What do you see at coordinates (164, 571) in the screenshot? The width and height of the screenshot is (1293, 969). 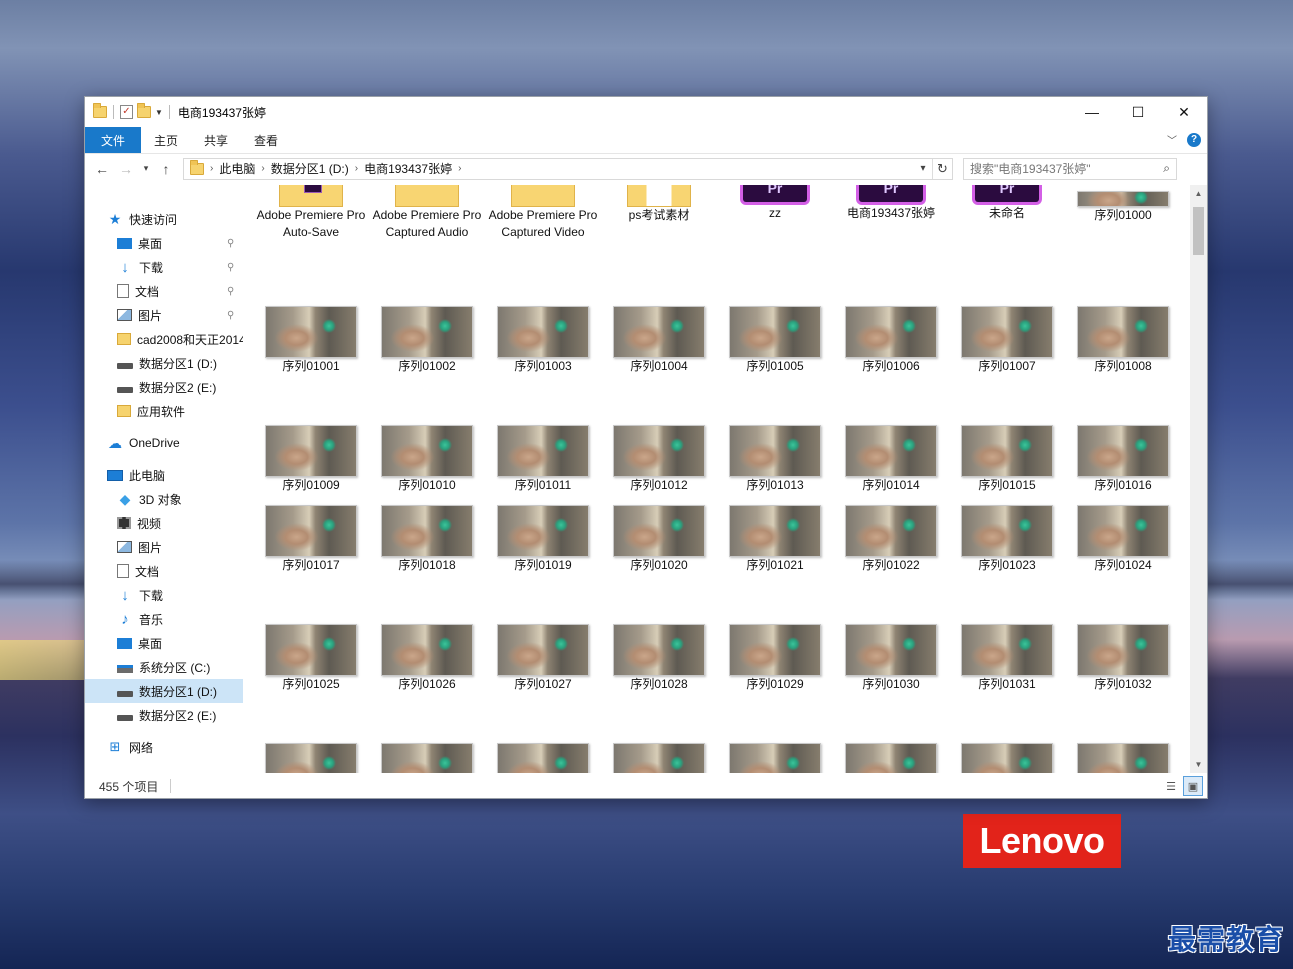 I see `sidebar-item: 文档` at bounding box center [164, 571].